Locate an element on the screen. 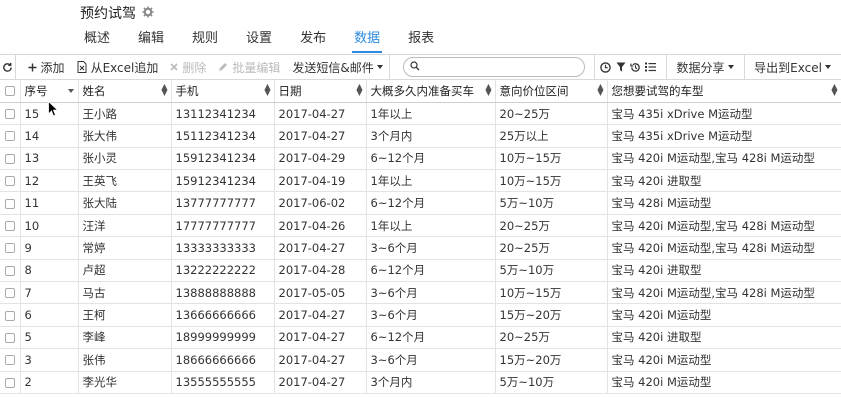  tab-overview: 概述 is located at coordinates (97, 40).